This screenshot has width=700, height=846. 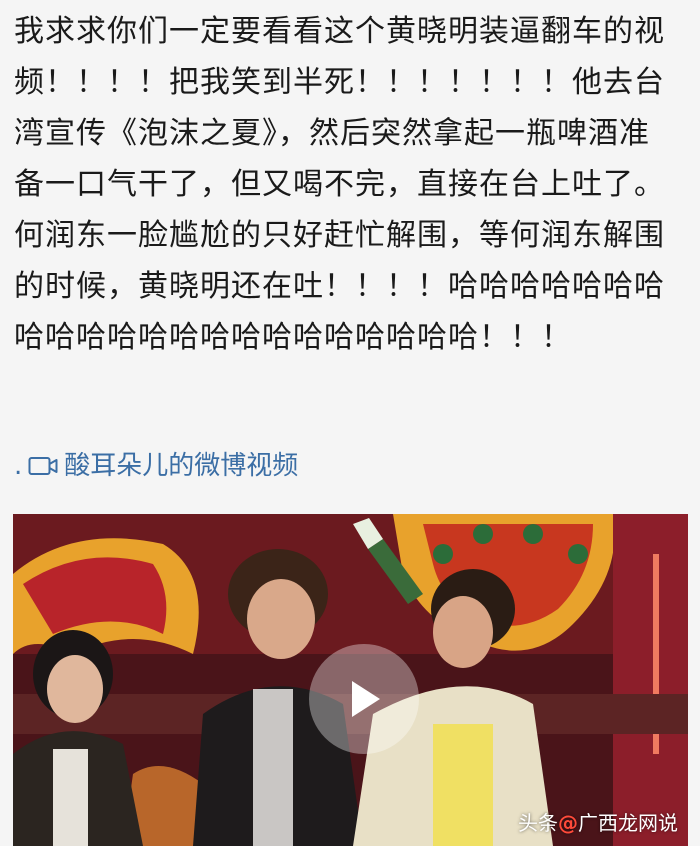 I want to click on weibo-video-link-label: 酸耳朵儿的微博视频, so click(x=181, y=466).